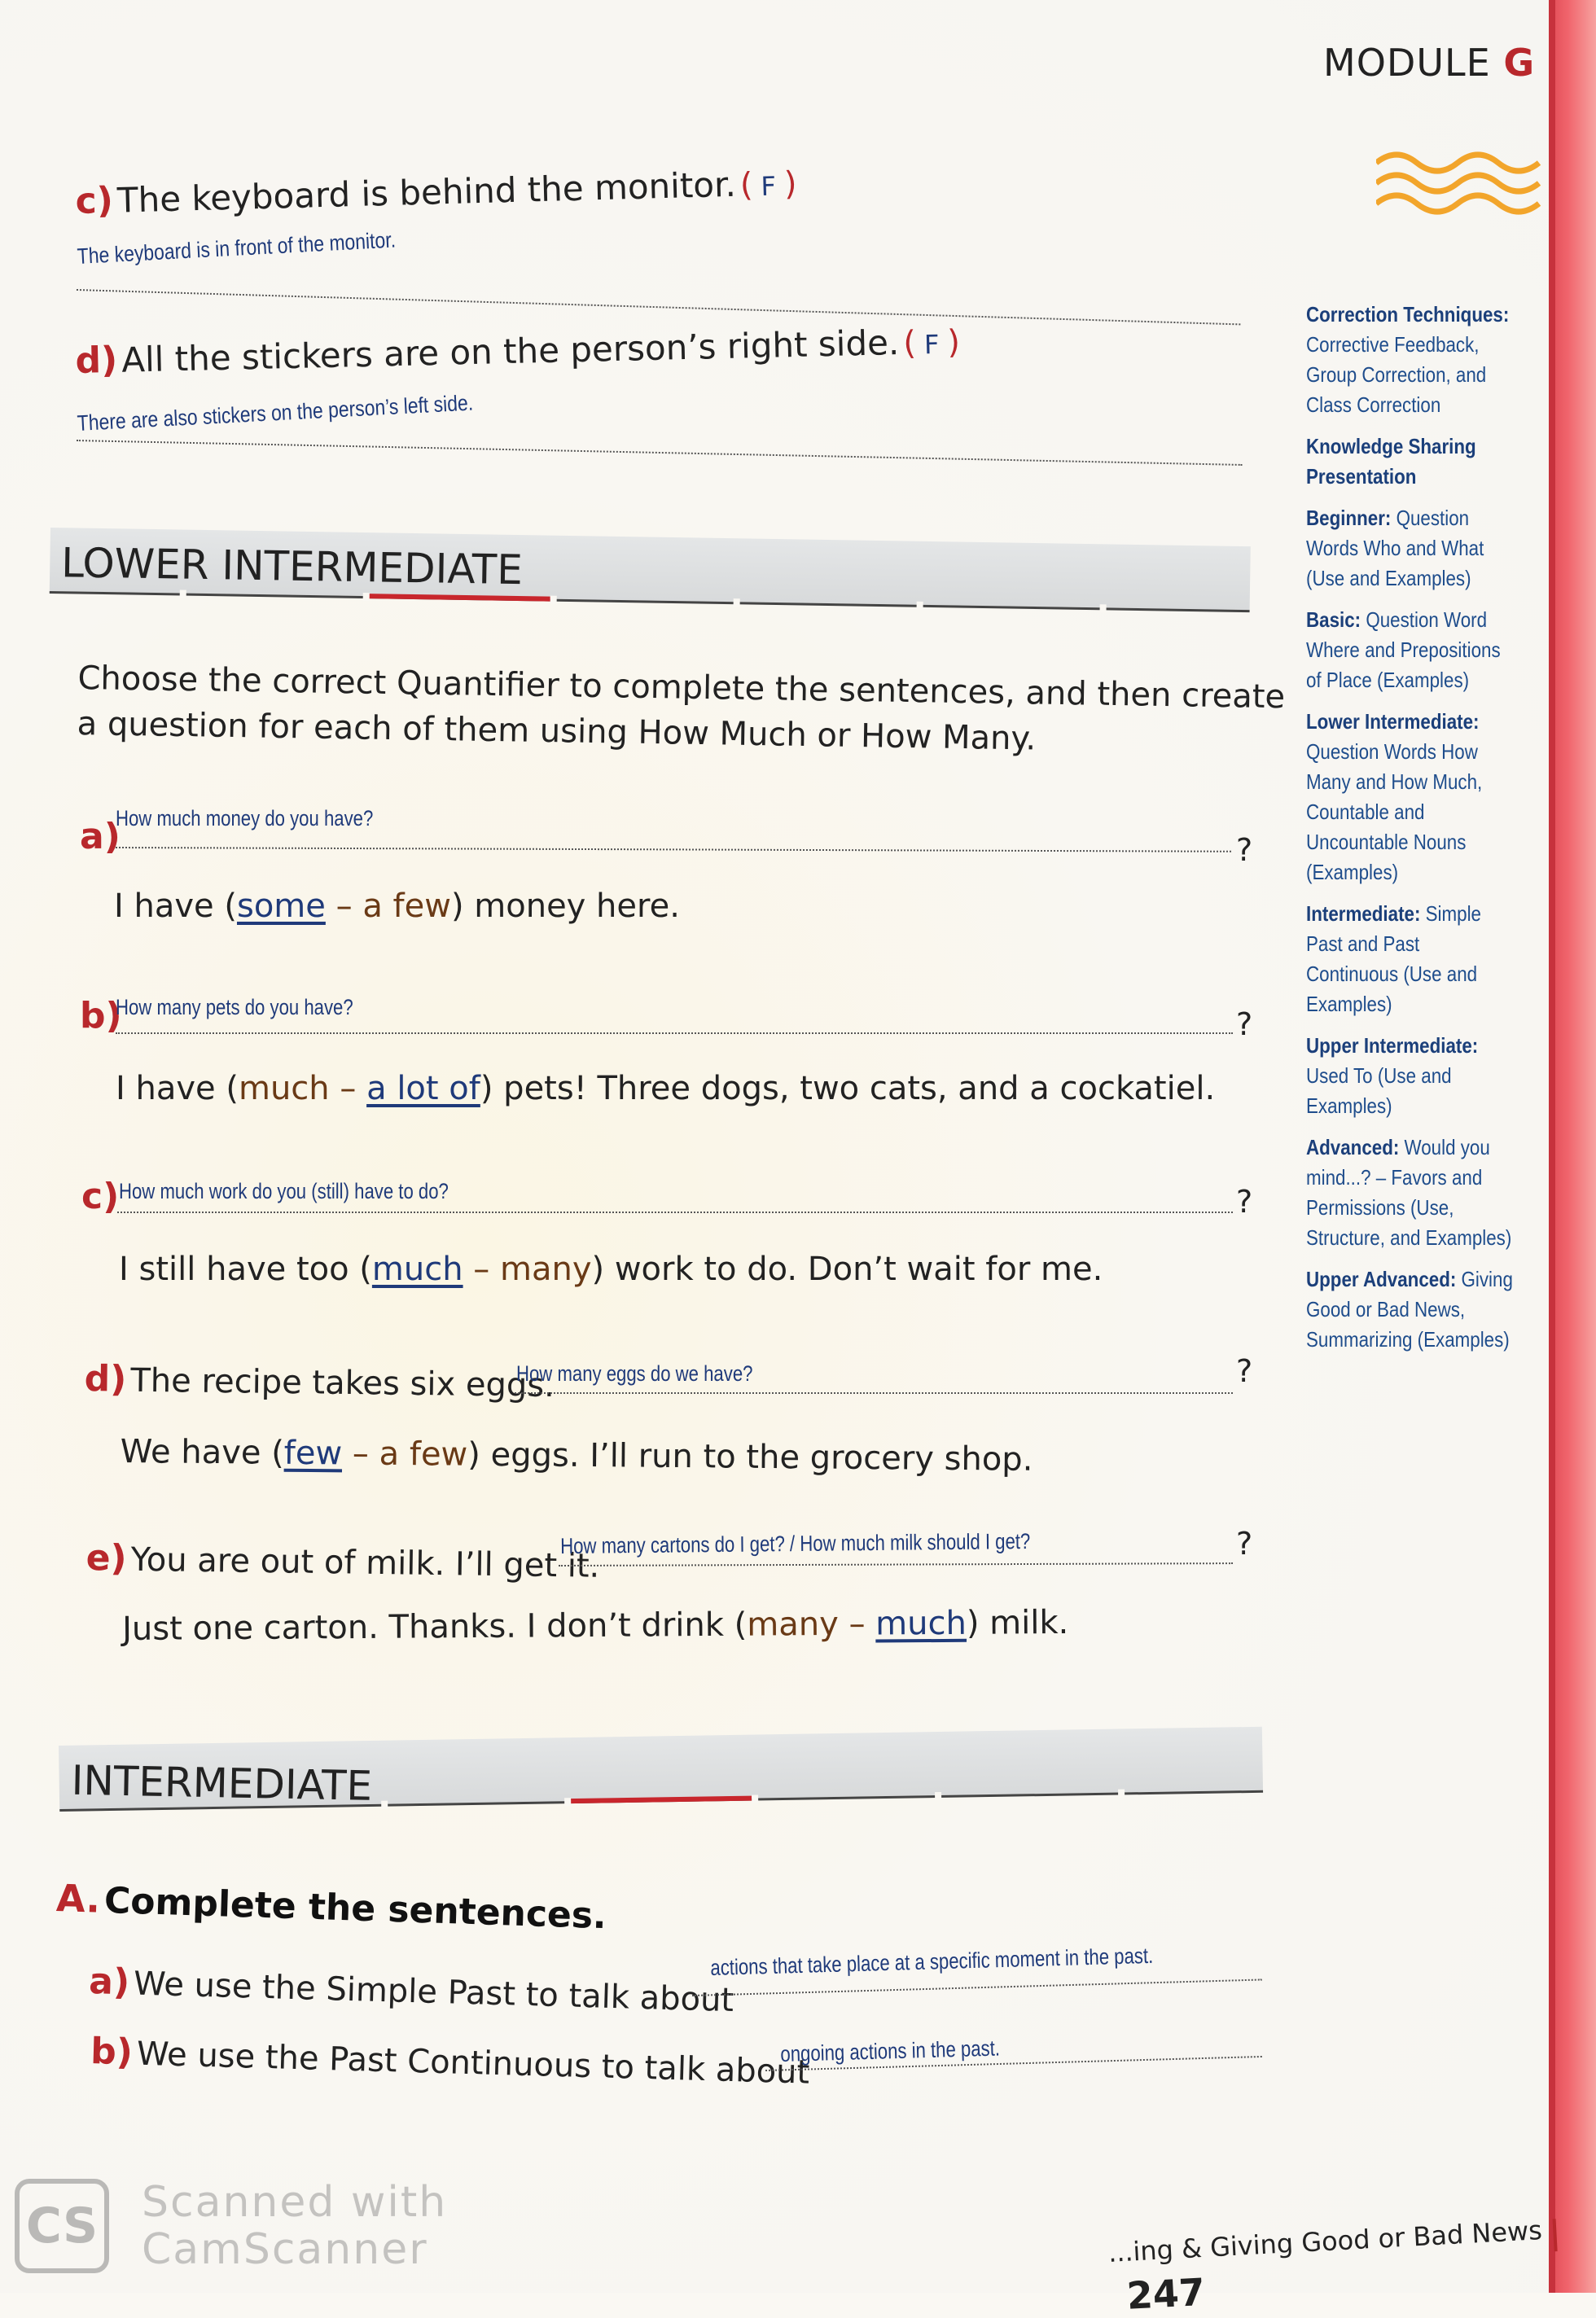  What do you see at coordinates (313, 1453) in the screenshot?
I see `quantifier-option-chosen: few` at bounding box center [313, 1453].